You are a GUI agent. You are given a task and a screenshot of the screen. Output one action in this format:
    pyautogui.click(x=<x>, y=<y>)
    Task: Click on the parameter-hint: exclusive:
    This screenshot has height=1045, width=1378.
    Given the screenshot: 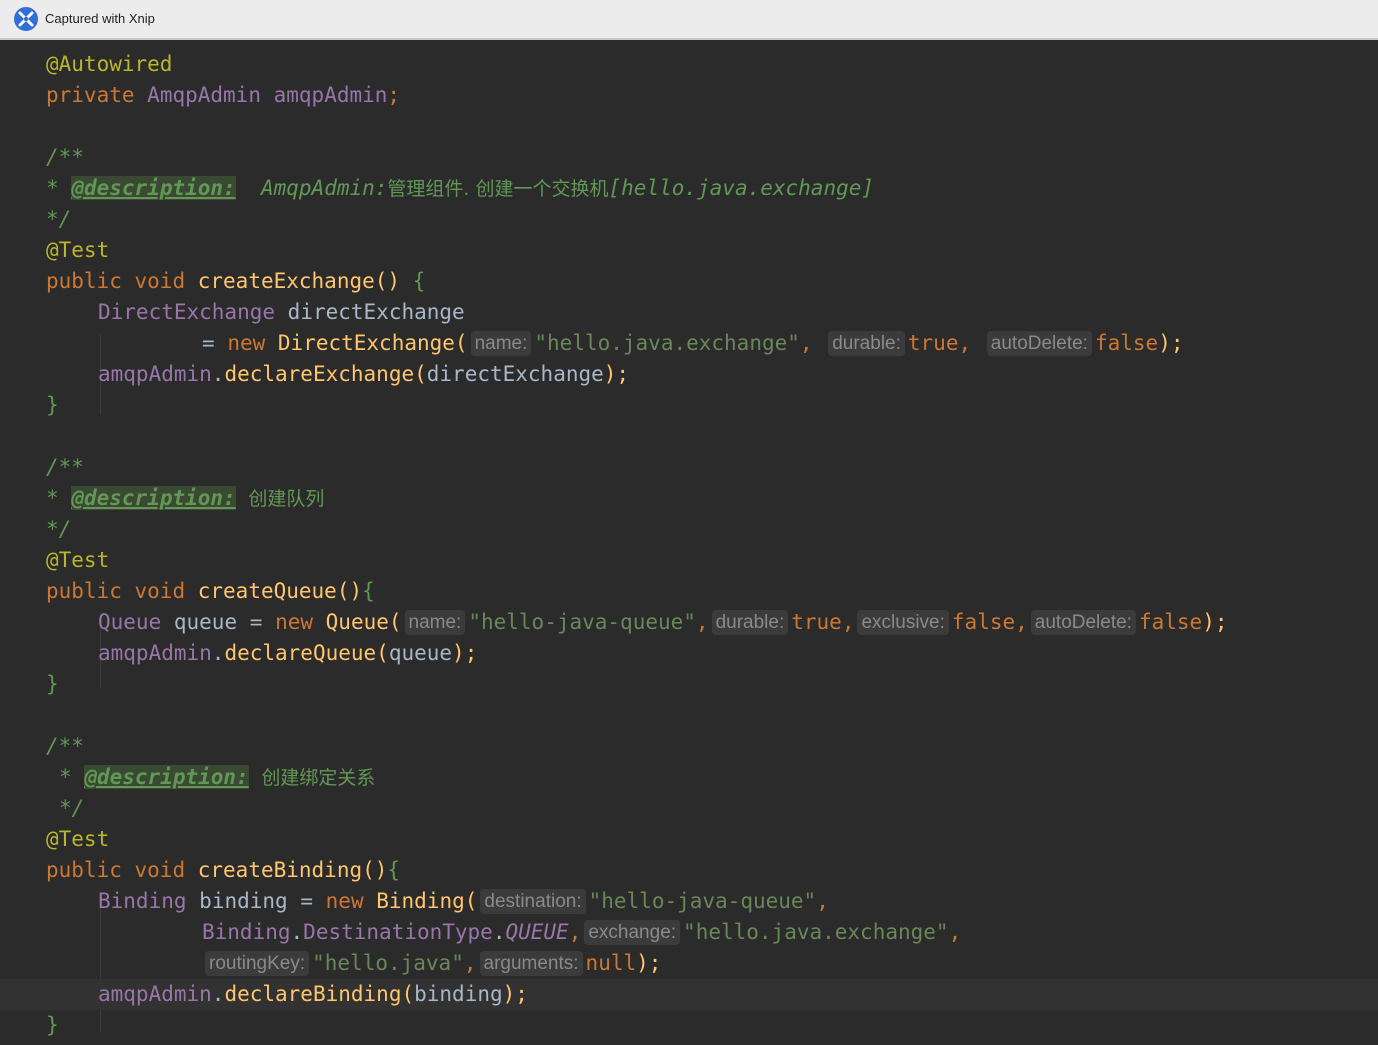 What is the action you would take?
    pyautogui.click(x=903, y=622)
    